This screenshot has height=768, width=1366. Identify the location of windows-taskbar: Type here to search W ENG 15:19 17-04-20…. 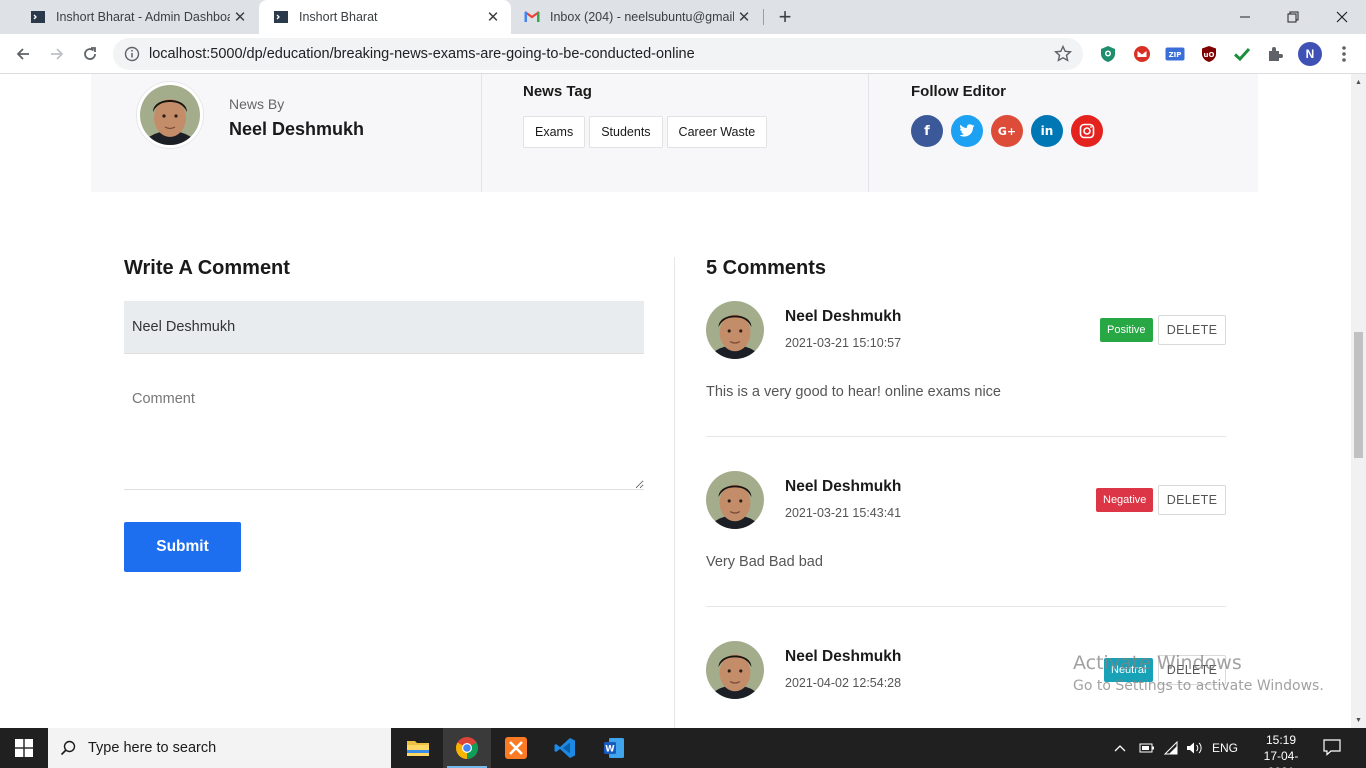
(683, 748).